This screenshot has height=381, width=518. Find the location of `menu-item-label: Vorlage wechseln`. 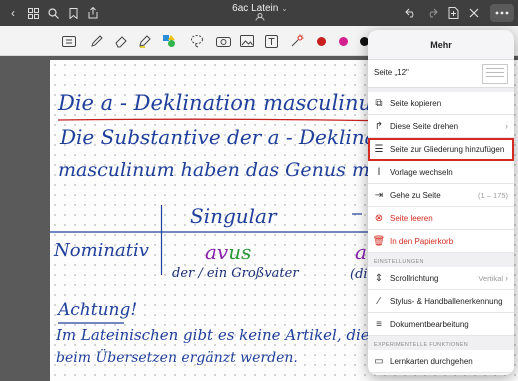

menu-item-label: Vorlage wechseln is located at coordinates (421, 172).